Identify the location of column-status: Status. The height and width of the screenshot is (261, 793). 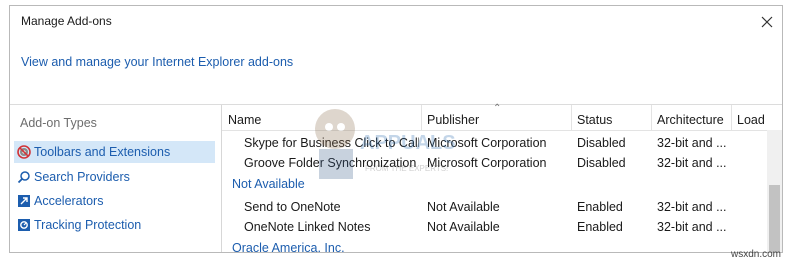
(611, 117).